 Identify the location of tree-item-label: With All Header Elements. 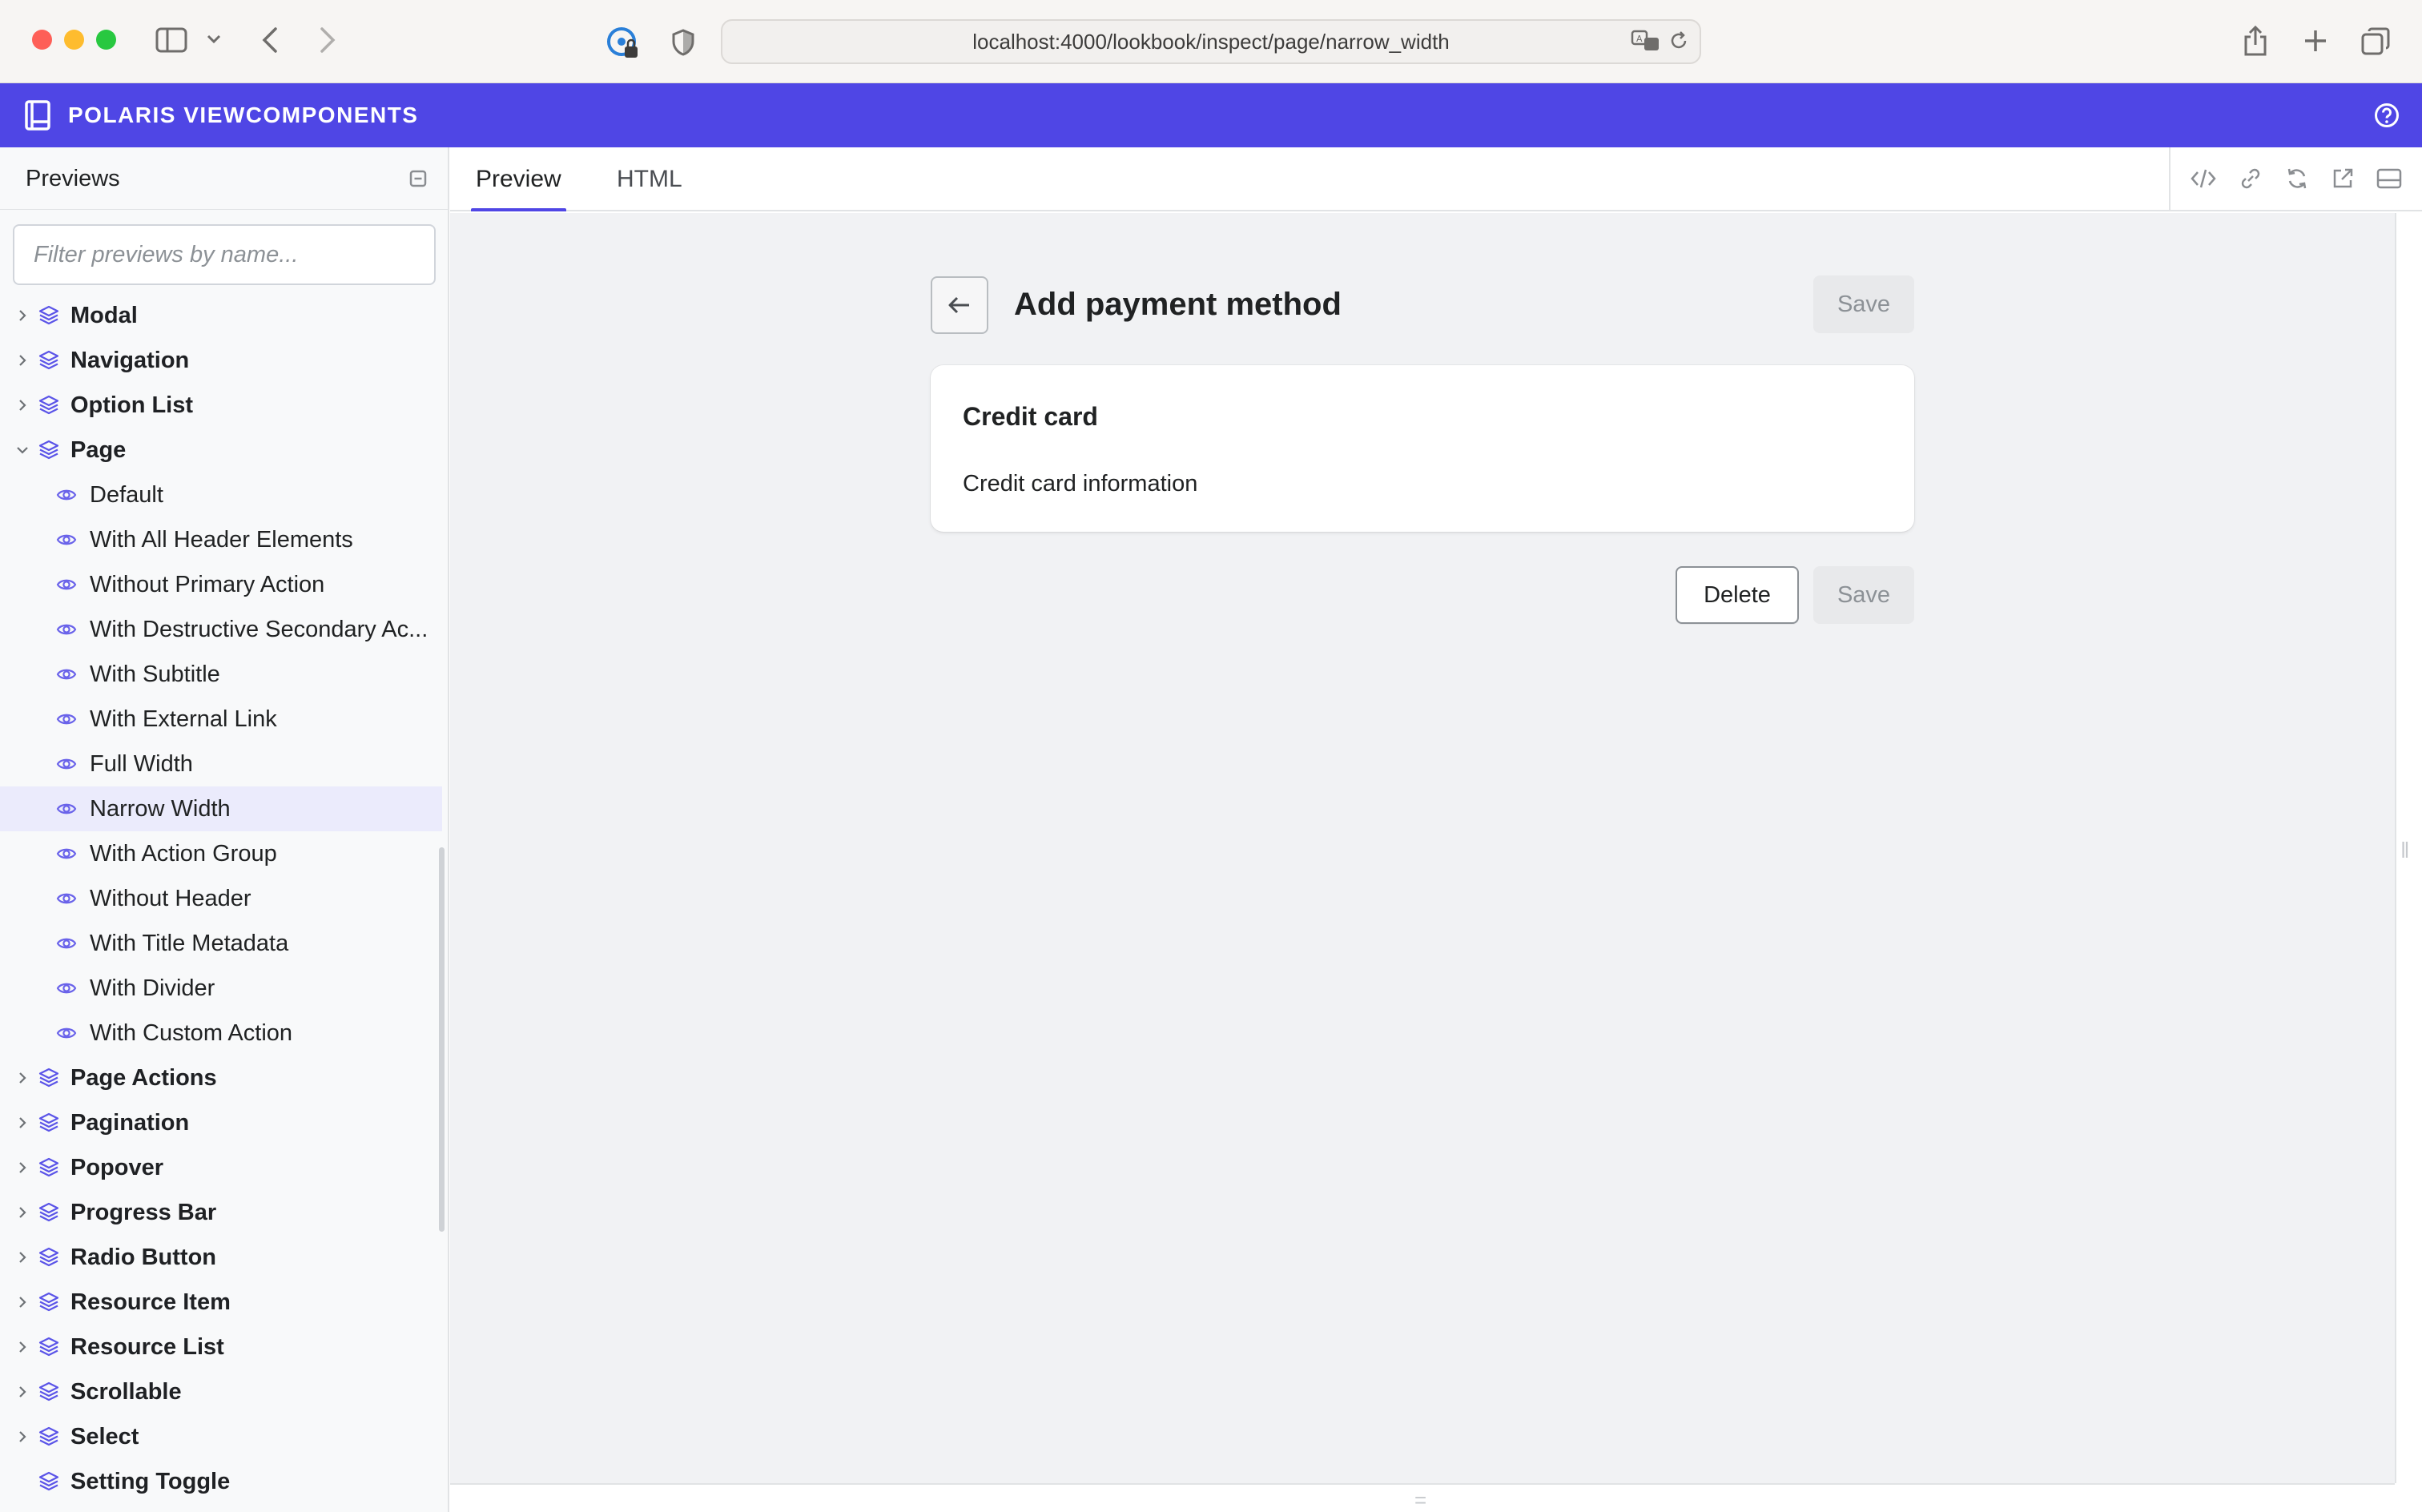
(221, 539).